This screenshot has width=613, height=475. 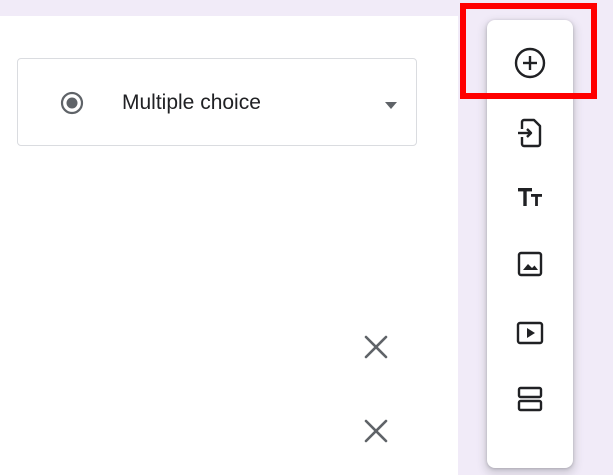 I want to click on video-icon, so click(x=530, y=333).